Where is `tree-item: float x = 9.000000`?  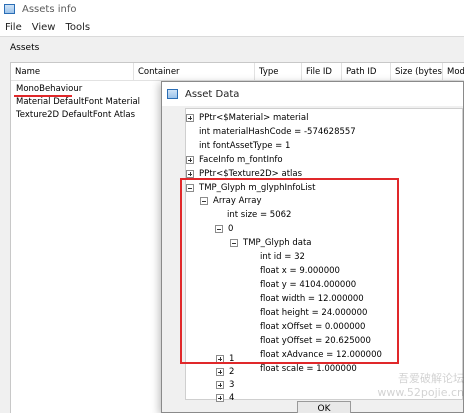
tree-item: float x = 9.000000 is located at coordinates (300, 271).